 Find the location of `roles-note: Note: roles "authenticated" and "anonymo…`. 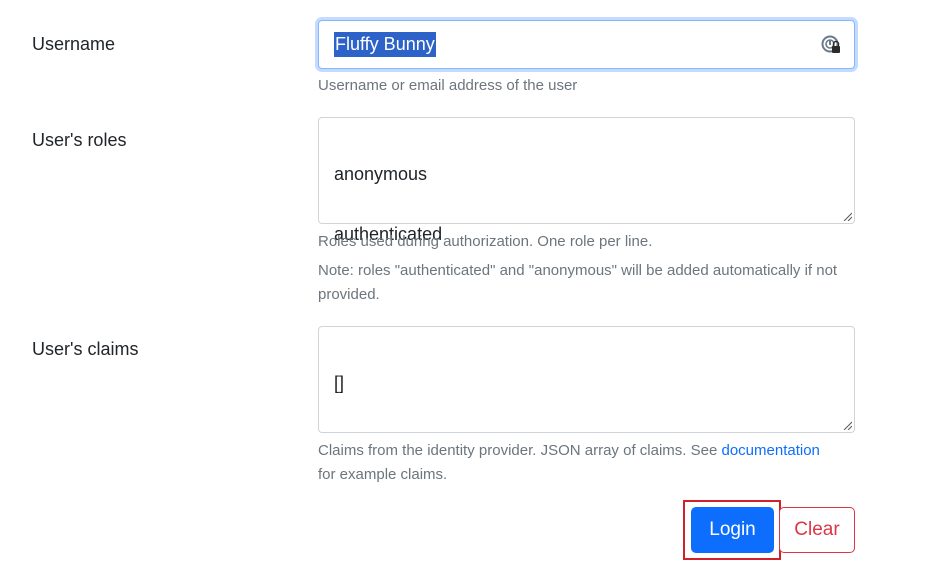

roles-note: Note: roles "authenticated" and "anonymo… is located at coordinates (578, 282).